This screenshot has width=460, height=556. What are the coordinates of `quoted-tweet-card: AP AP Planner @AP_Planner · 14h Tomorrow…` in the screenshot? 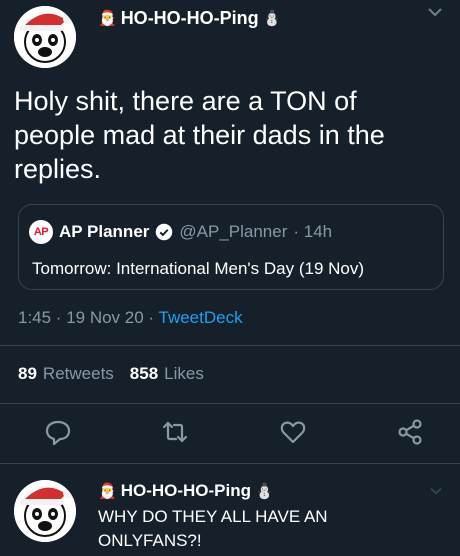 It's located at (231, 247).